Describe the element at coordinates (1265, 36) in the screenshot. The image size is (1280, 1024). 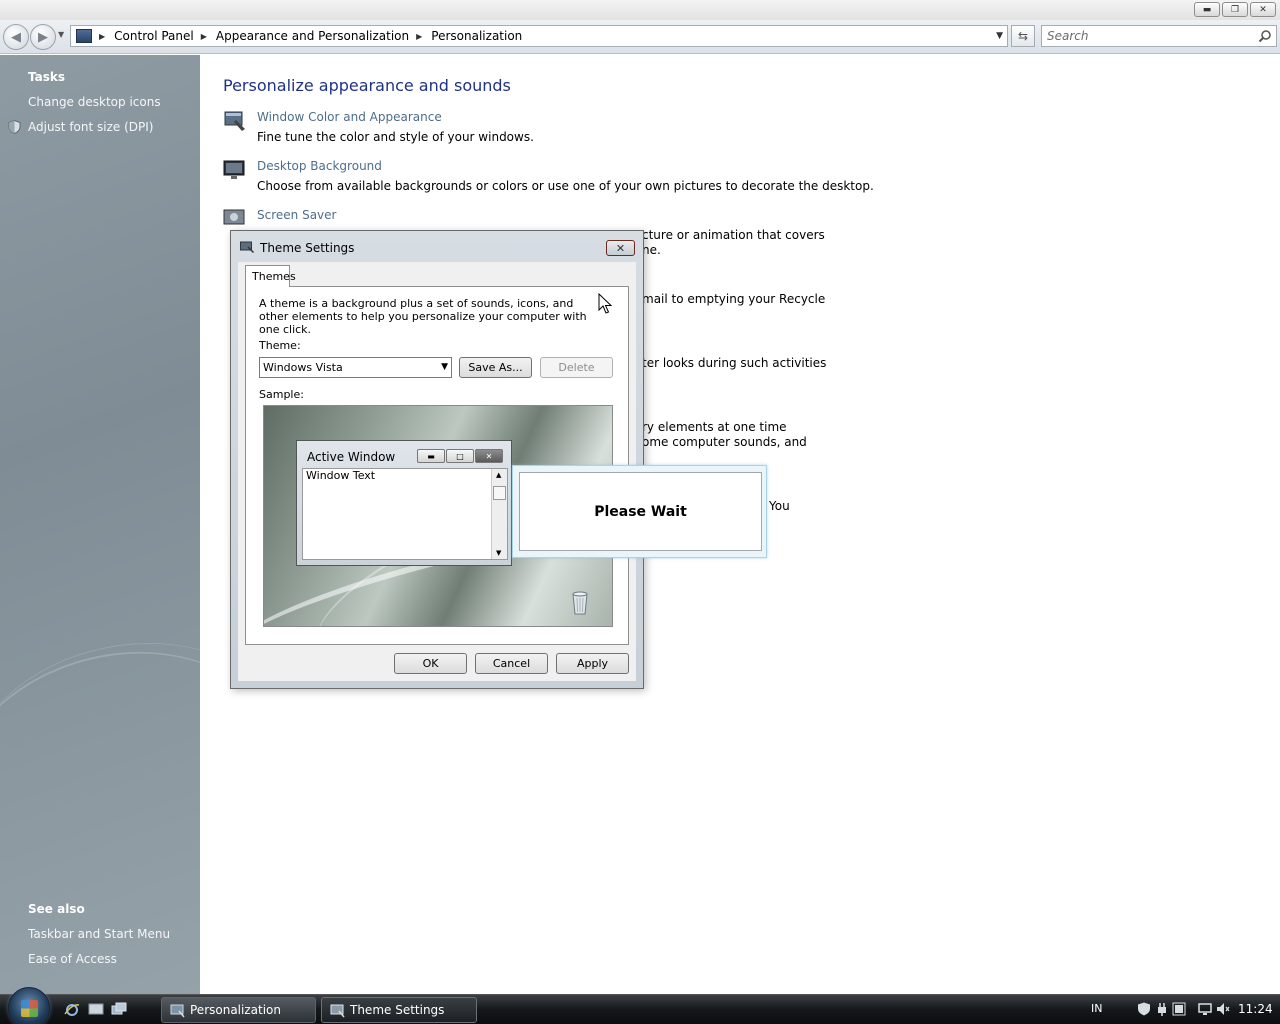
I see `search-icon` at that location.